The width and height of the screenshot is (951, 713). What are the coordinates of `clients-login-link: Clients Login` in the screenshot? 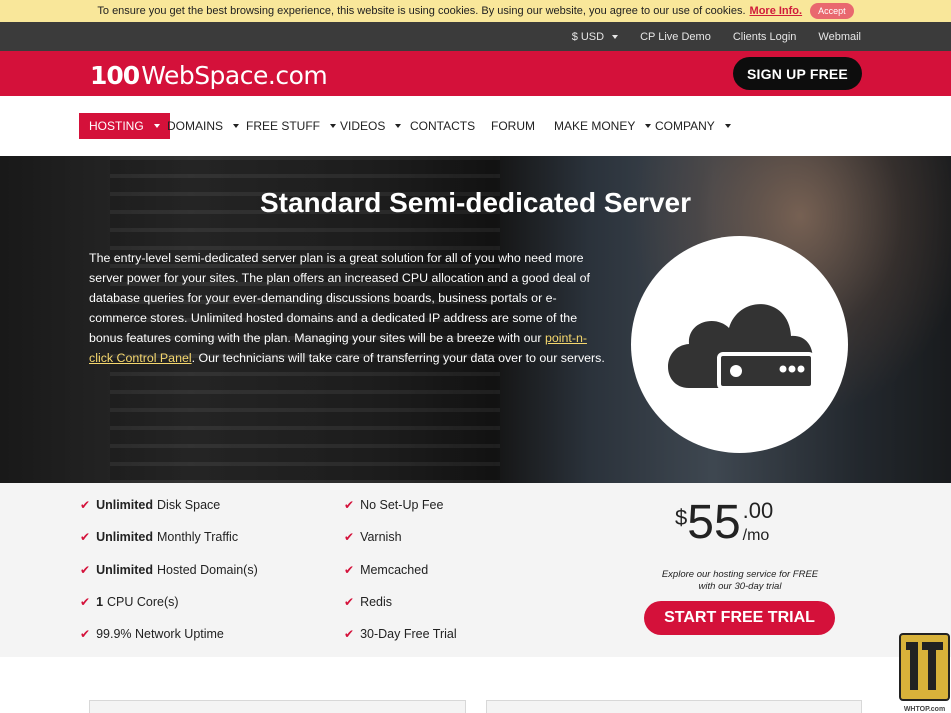 It's located at (765, 37).